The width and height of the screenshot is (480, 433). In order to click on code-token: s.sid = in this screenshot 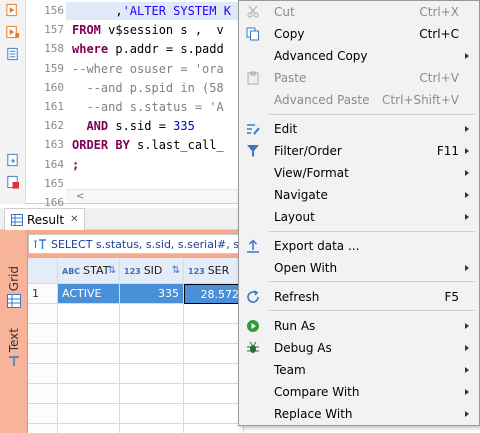, I will do `click(141, 126)`.